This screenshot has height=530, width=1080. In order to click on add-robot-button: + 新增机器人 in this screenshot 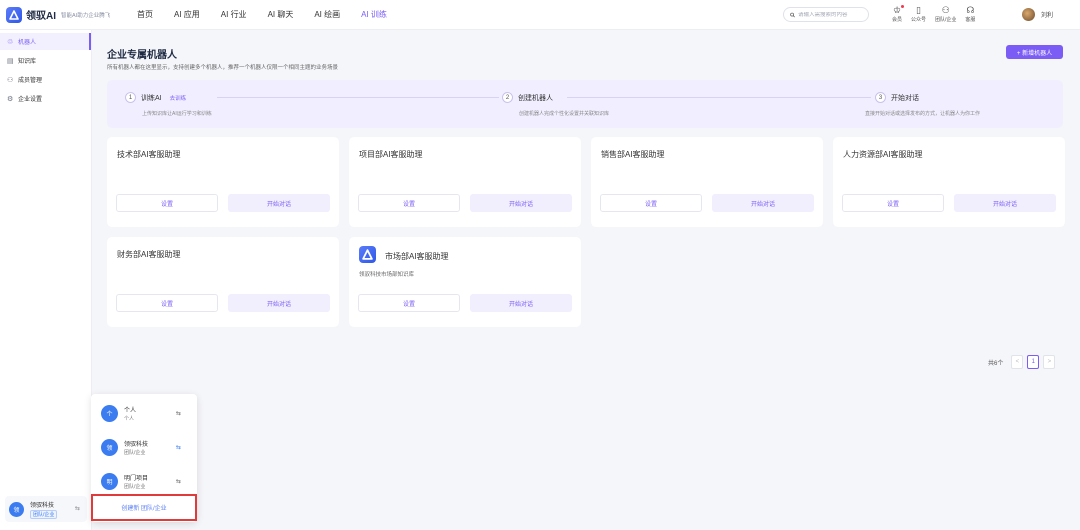, I will do `click(1034, 52)`.